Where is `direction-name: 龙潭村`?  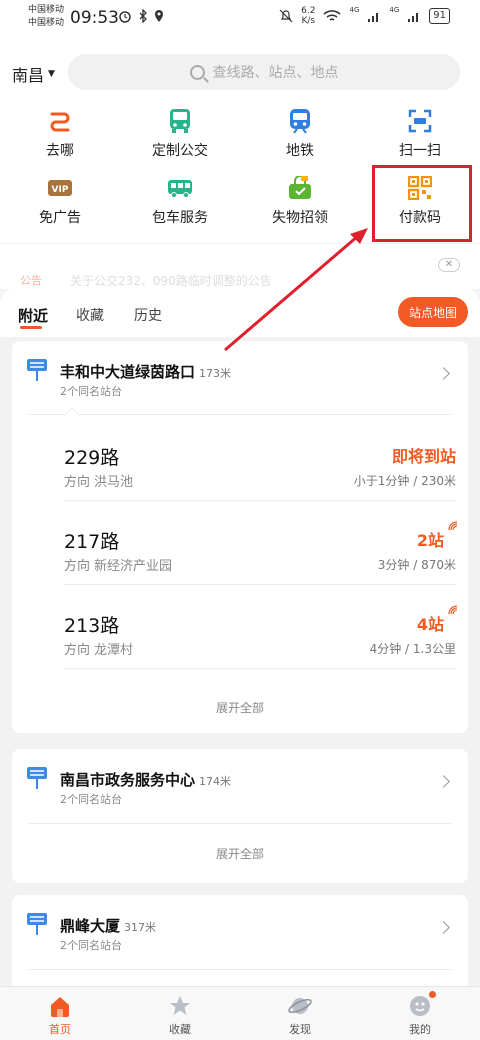
direction-name: 龙潭村 is located at coordinates (114, 650).